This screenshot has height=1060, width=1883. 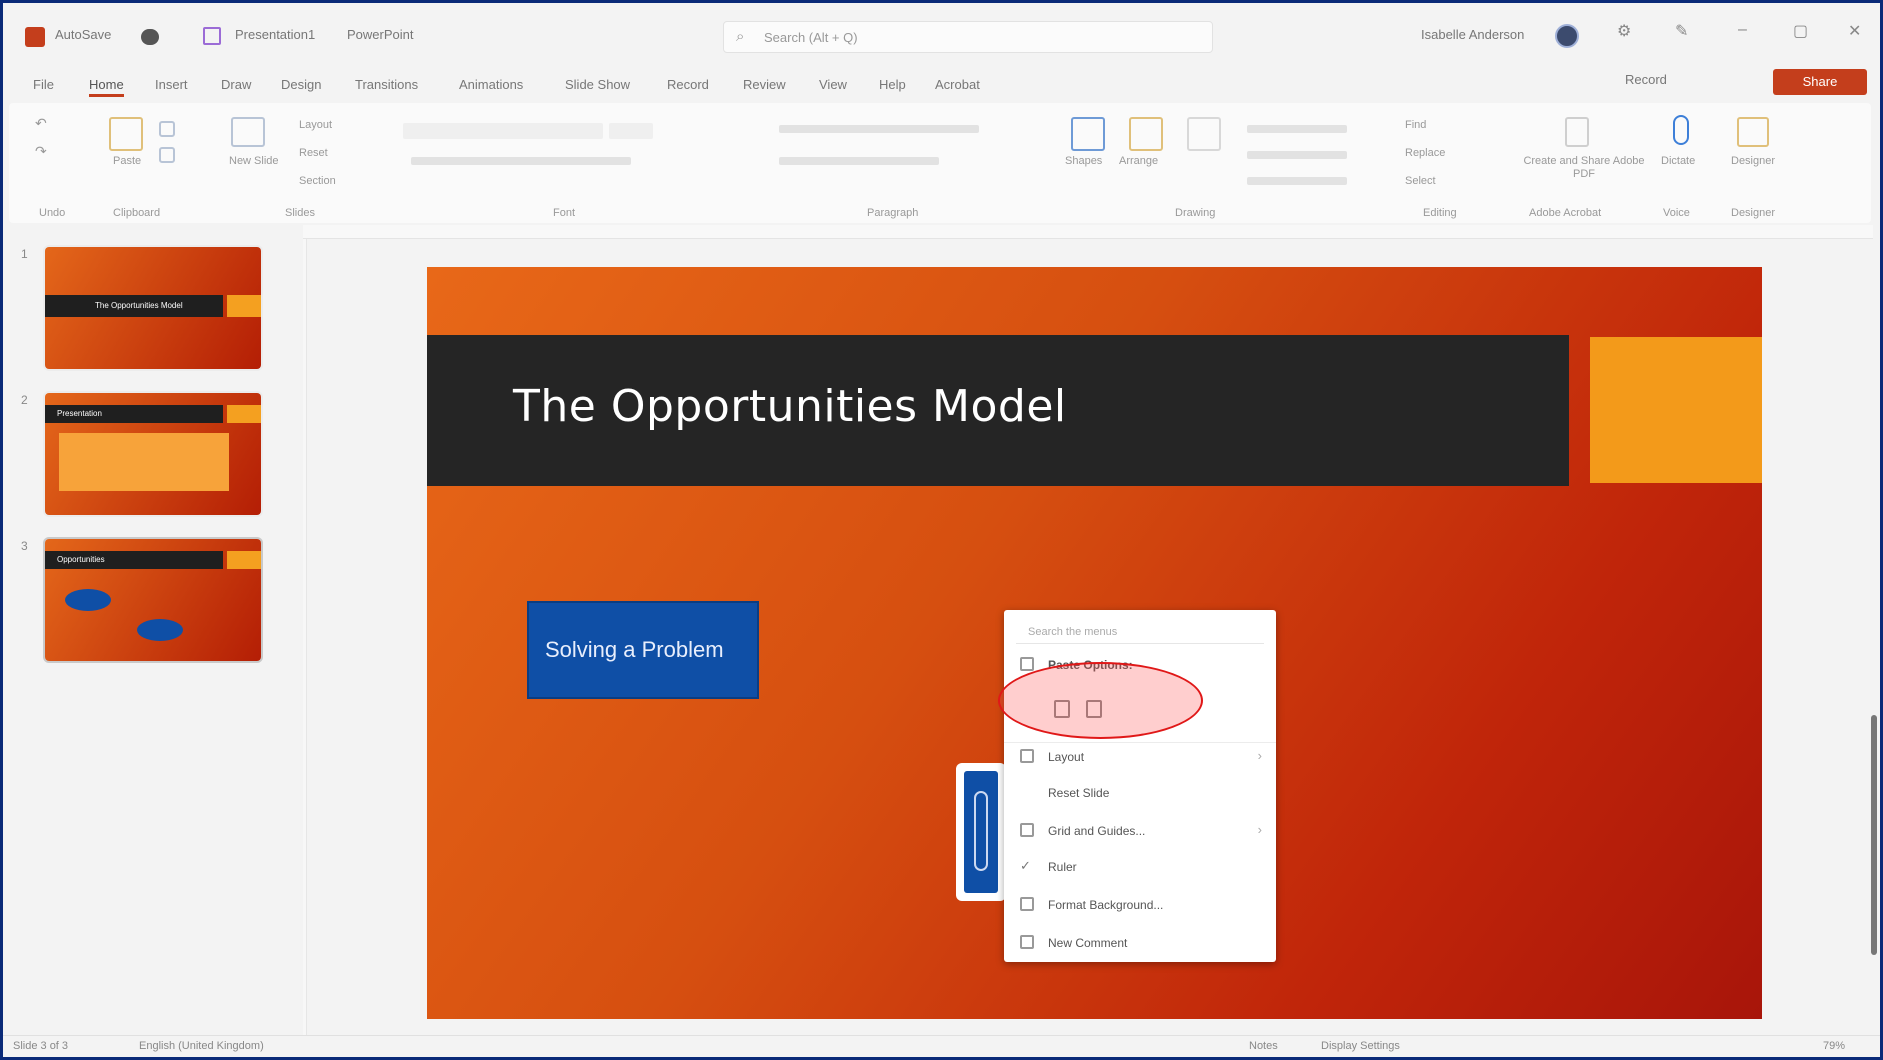 What do you see at coordinates (153, 600) in the screenshot?
I see `slide-thumbnail-3: Opportunities` at bounding box center [153, 600].